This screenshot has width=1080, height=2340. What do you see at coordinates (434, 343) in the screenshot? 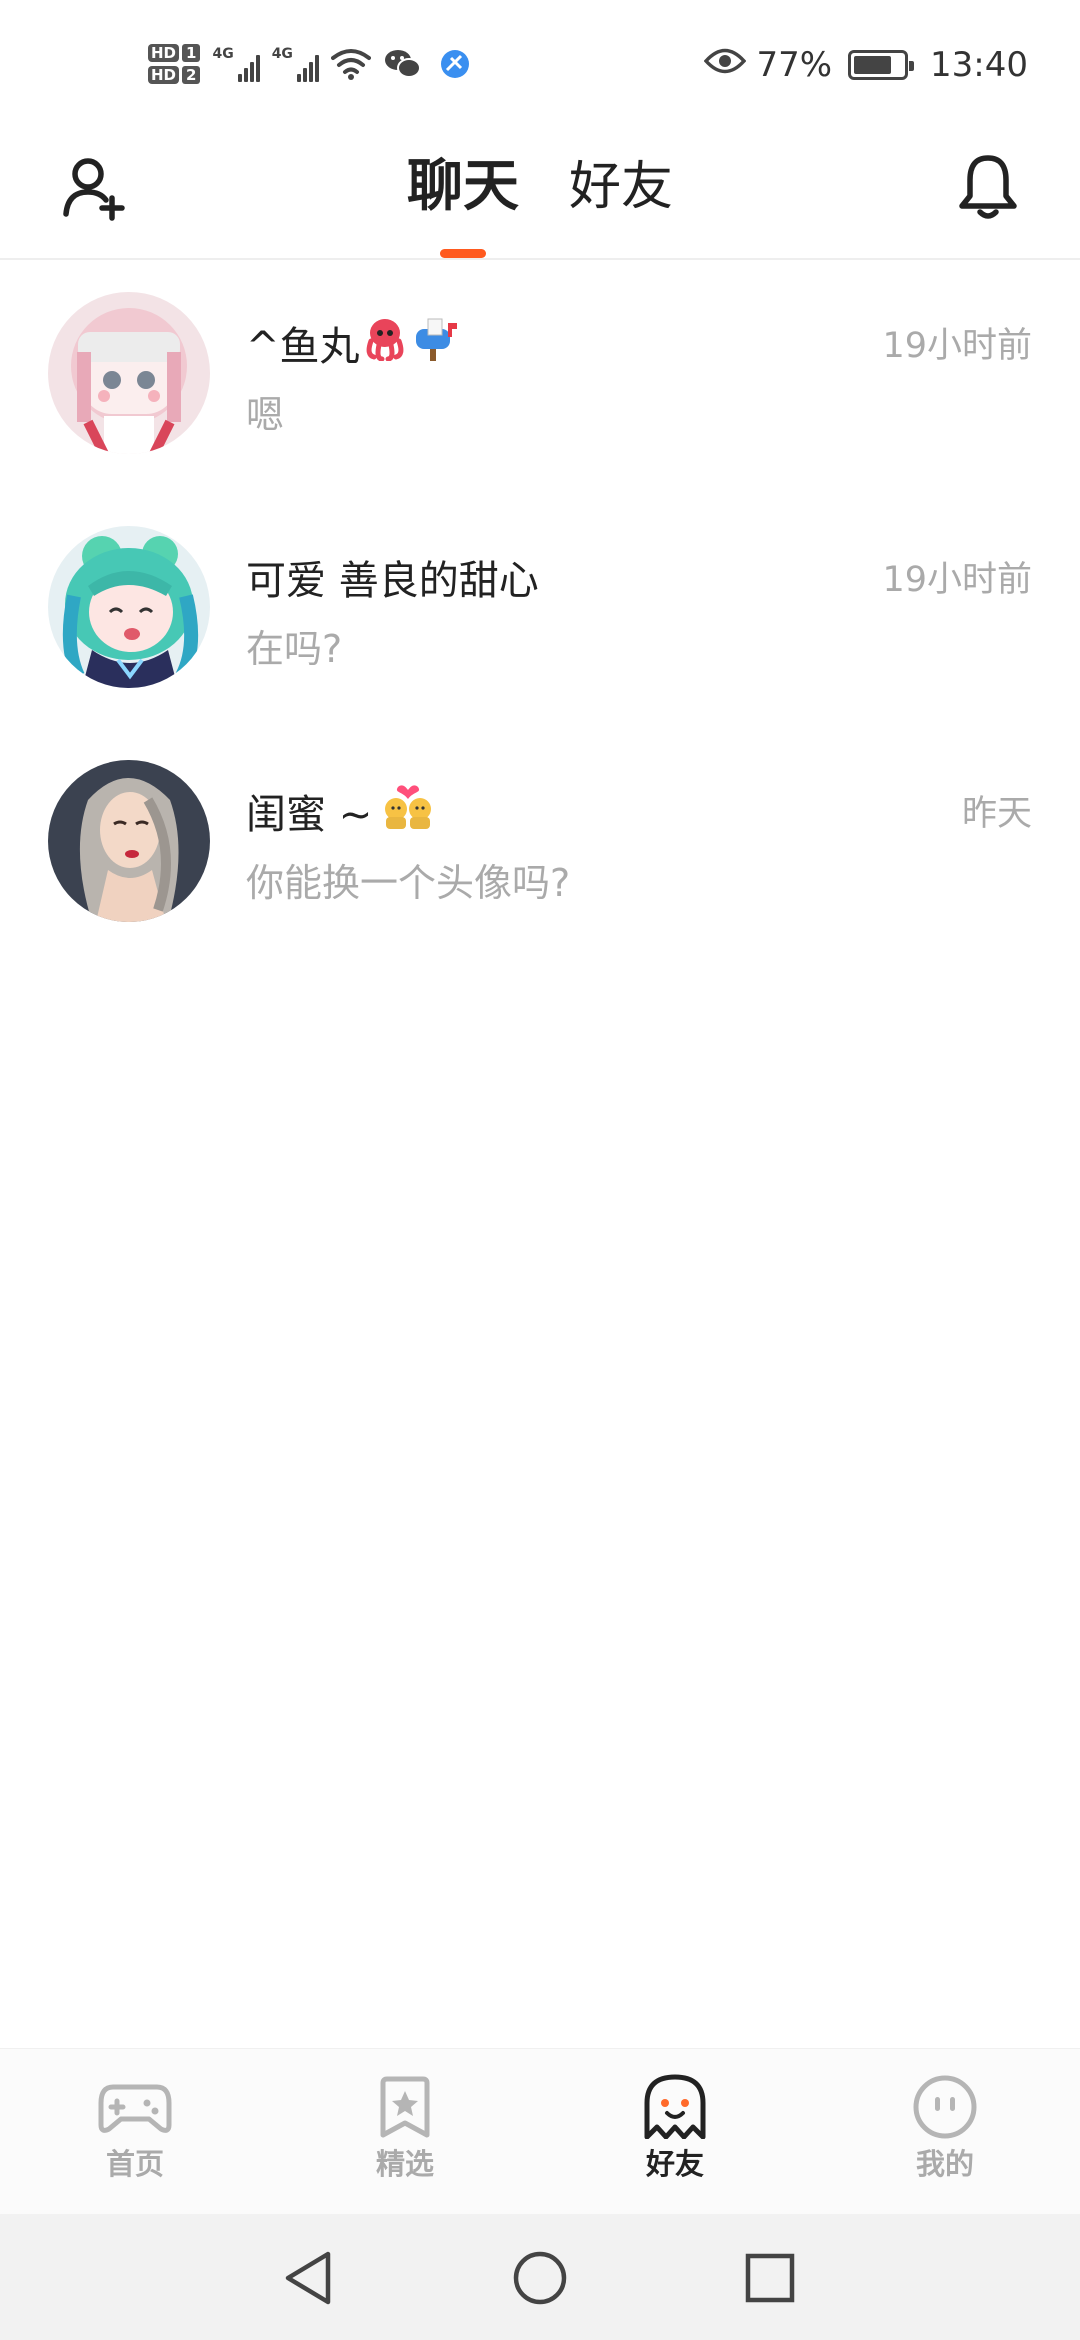
I see `mailbox-icon` at bounding box center [434, 343].